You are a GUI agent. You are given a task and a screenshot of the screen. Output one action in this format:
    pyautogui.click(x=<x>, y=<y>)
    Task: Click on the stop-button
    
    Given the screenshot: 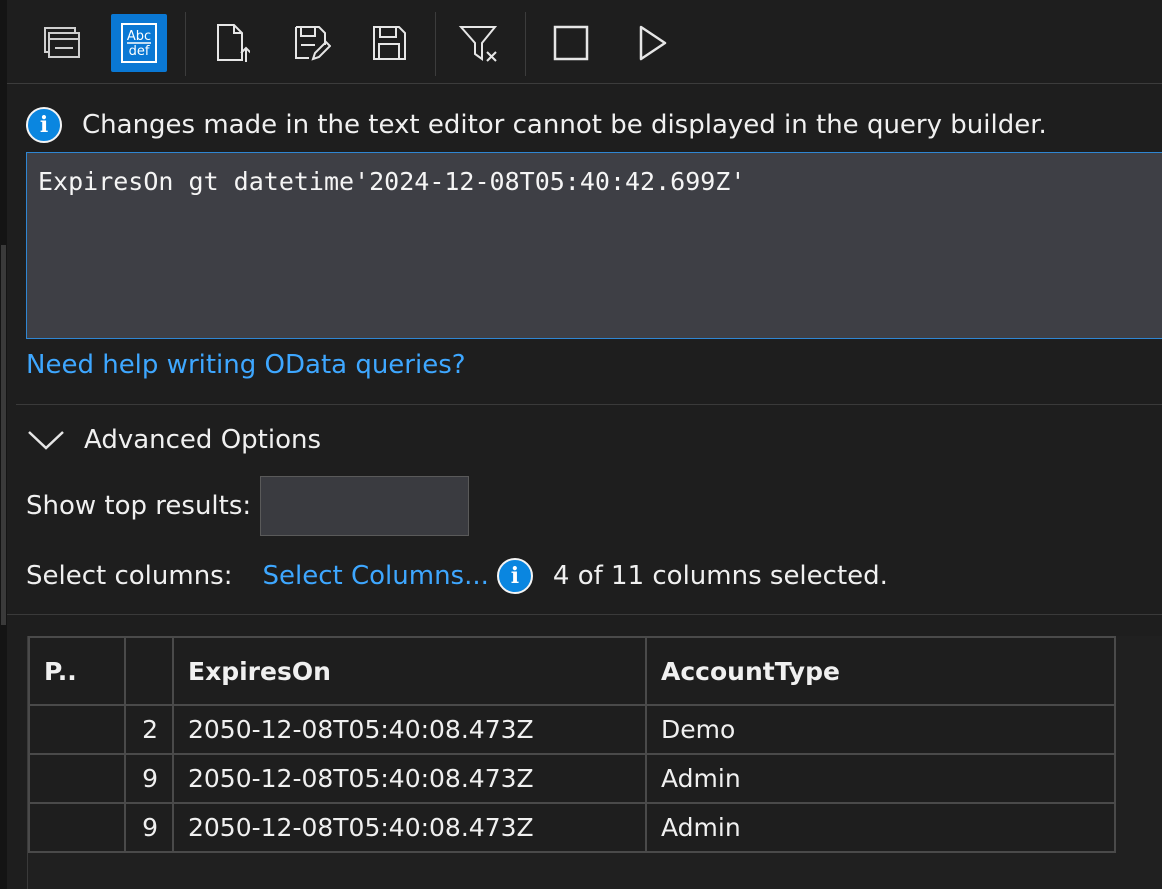 What is the action you would take?
    pyautogui.click(x=571, y=43)
    